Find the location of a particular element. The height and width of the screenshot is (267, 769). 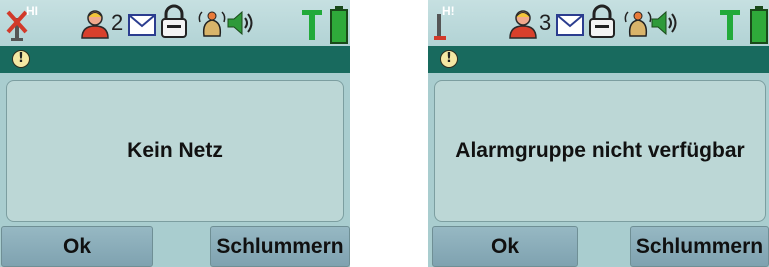

dialog-message: Alarmgruppe nicht verfügbar is located at coordinates (600, 150).